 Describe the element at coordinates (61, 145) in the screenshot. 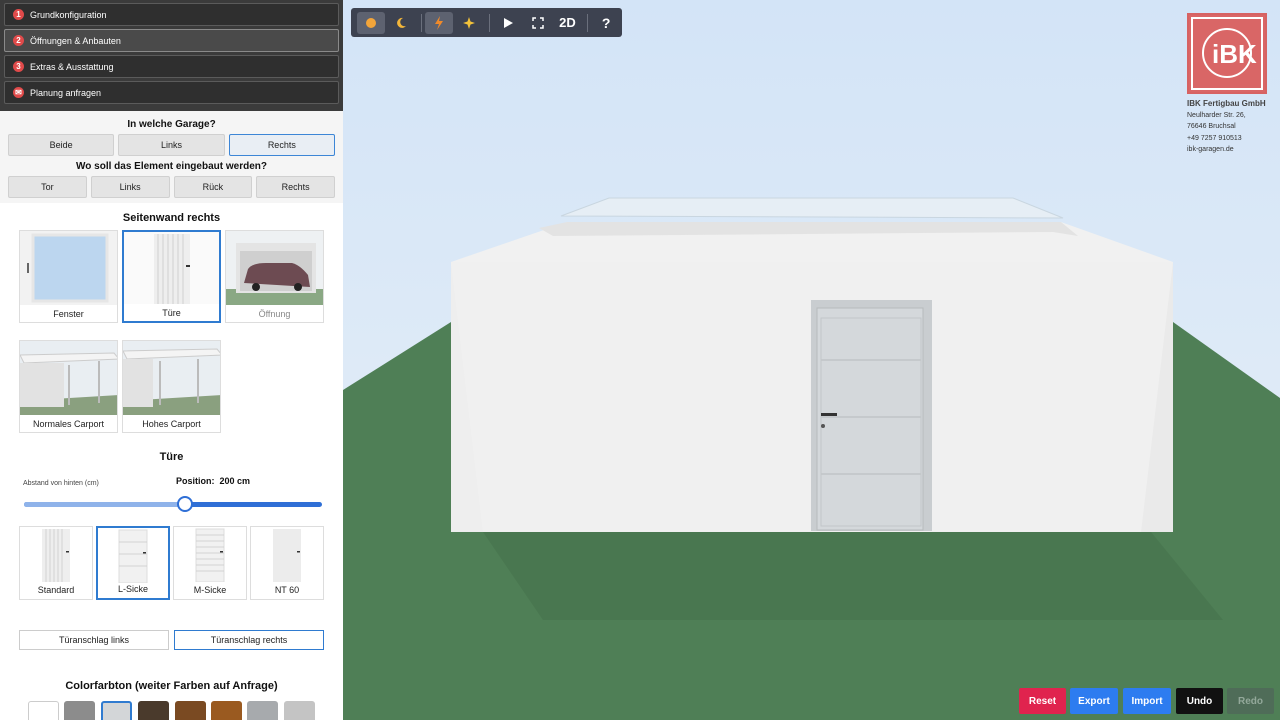

I see `garage-option-beide: Beide` at that location.